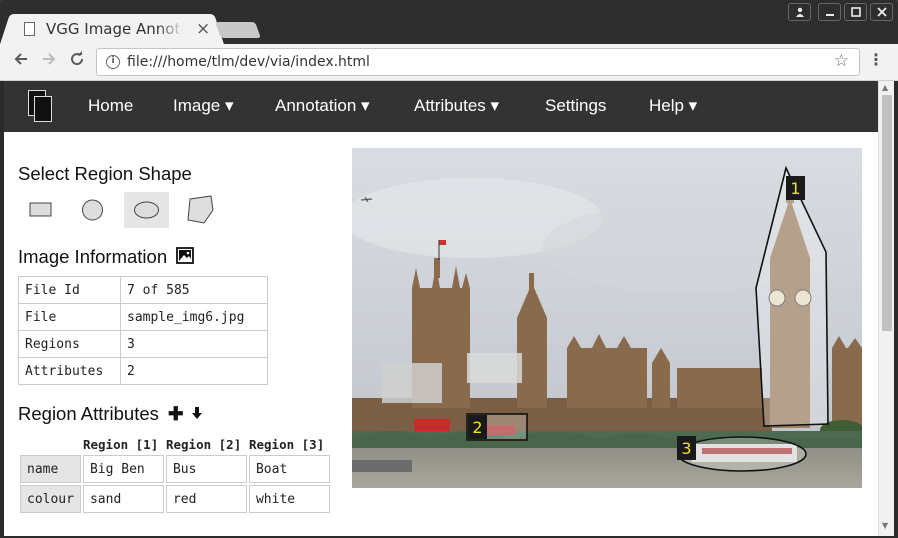  What do you see at coordinates (21, 61) in the screenshot?
I see `back-arrow-icon` at bounding box center [21, 61].